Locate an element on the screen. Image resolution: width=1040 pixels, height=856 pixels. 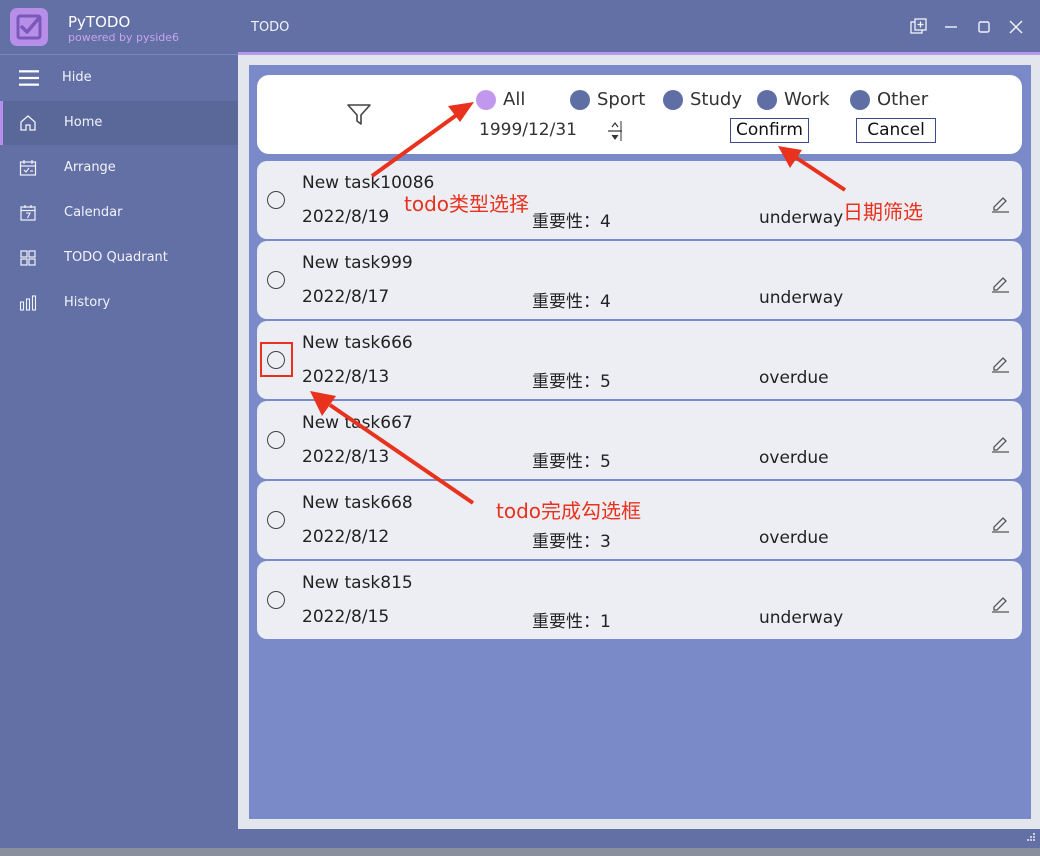
importance-value: 1 is located at coordinates (605, 622).